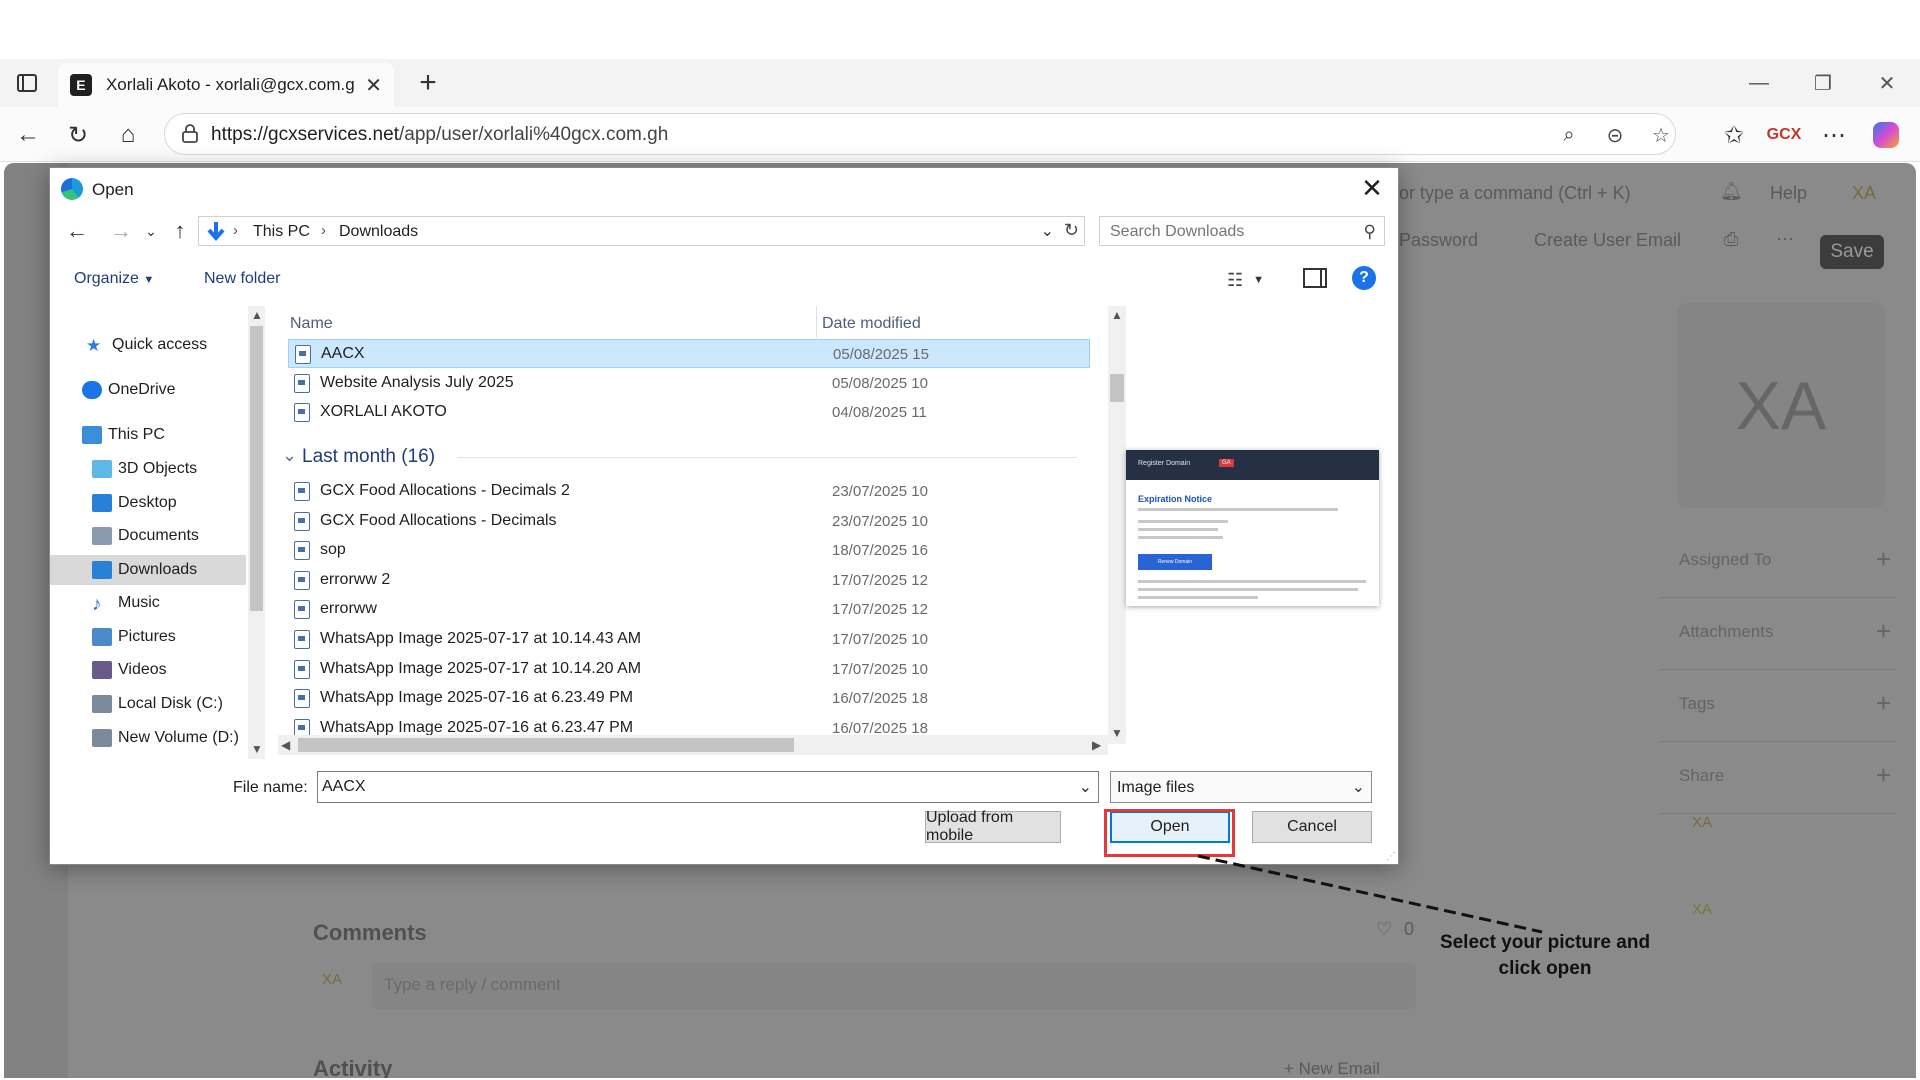 This screenshot has width=1920, height=1080. I want to click on scroll-right-icon: ▶, so click(1096, 745).